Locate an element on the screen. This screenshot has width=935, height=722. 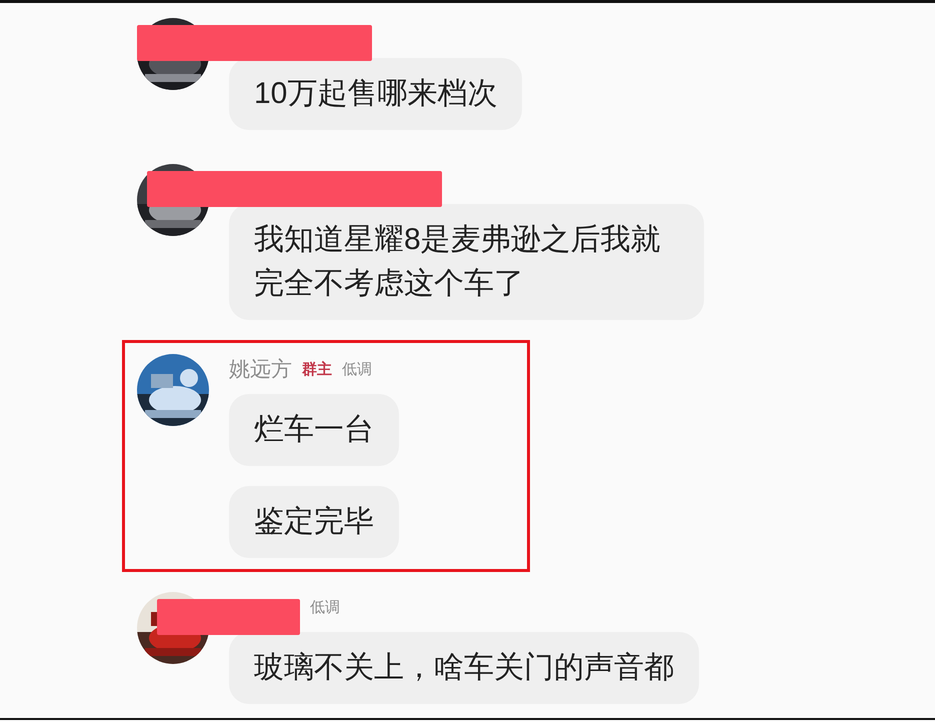
message-bubble: 玻璃不关上，啥车关门的声音都 is located at coordinates (464, 668).